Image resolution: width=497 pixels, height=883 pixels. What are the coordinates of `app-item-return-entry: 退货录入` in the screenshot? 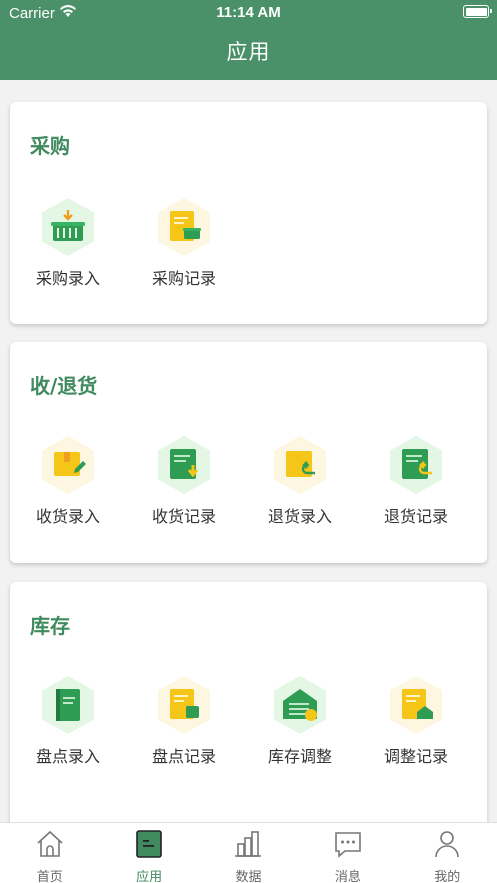 It's located at (300, 481).